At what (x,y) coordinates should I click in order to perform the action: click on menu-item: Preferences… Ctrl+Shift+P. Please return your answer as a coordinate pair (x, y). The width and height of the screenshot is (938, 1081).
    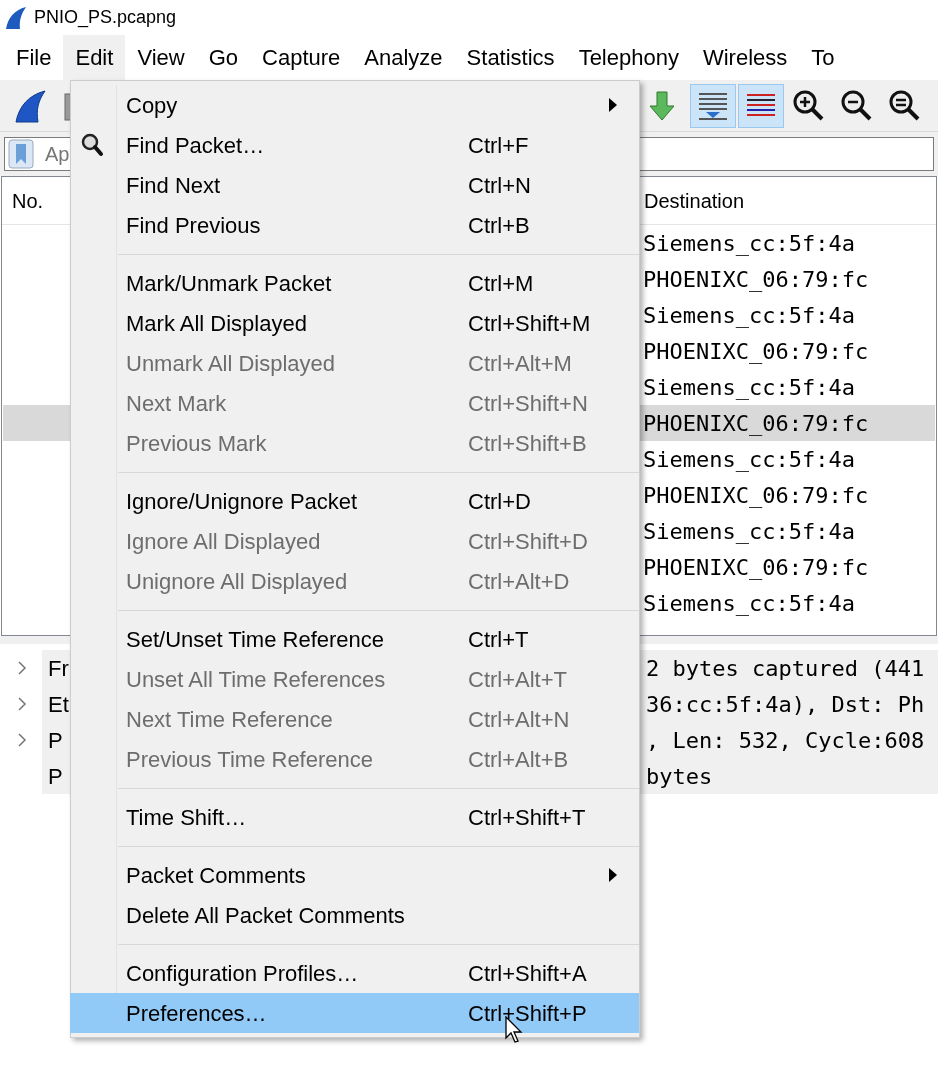
    Looking at the image, I should click on (354, 1013).